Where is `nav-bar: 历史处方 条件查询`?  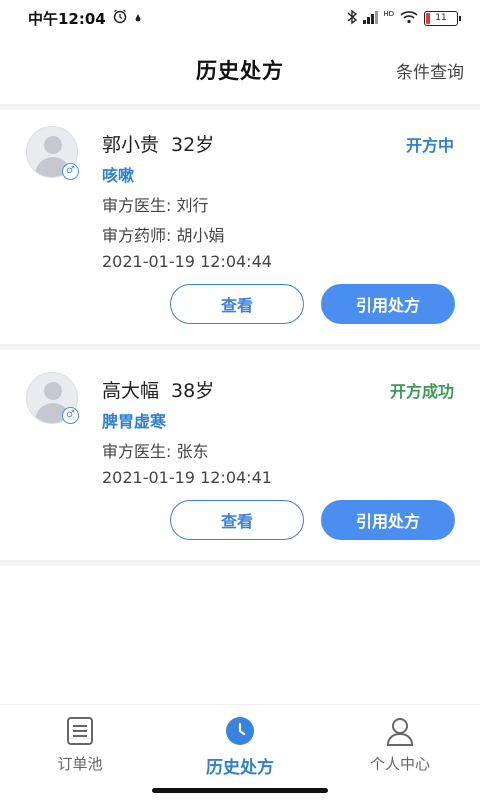 nav-bar: 历史处方 条件查询 is located at coordinates (240, 70).